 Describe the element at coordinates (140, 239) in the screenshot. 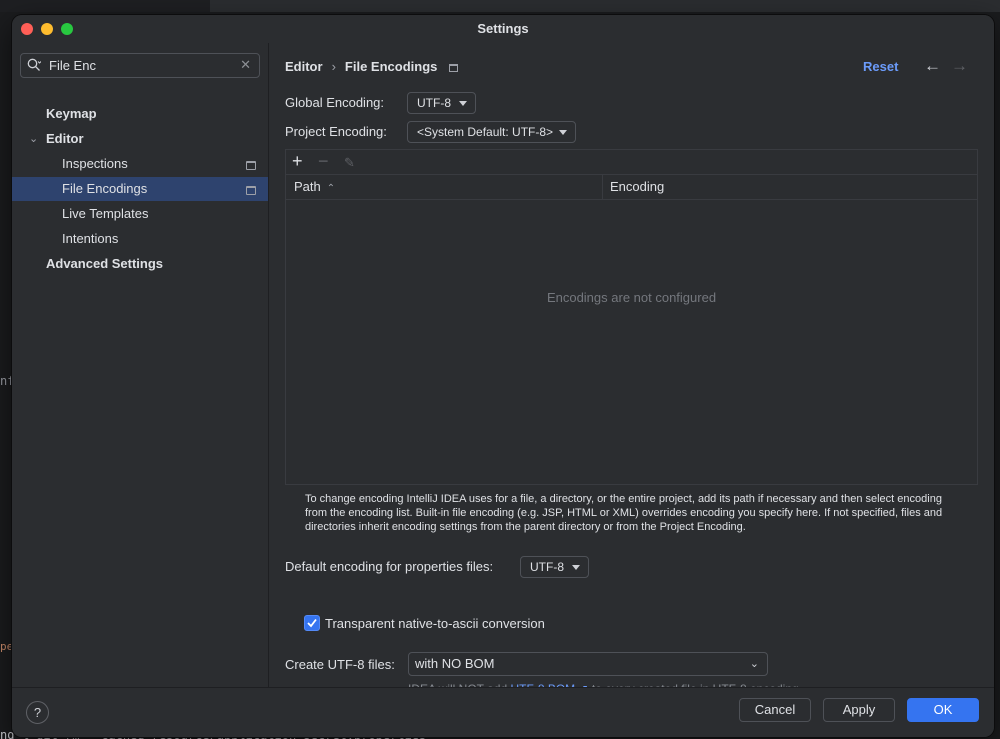

I see `sidebar-item-intentions: Intentions` at that location.